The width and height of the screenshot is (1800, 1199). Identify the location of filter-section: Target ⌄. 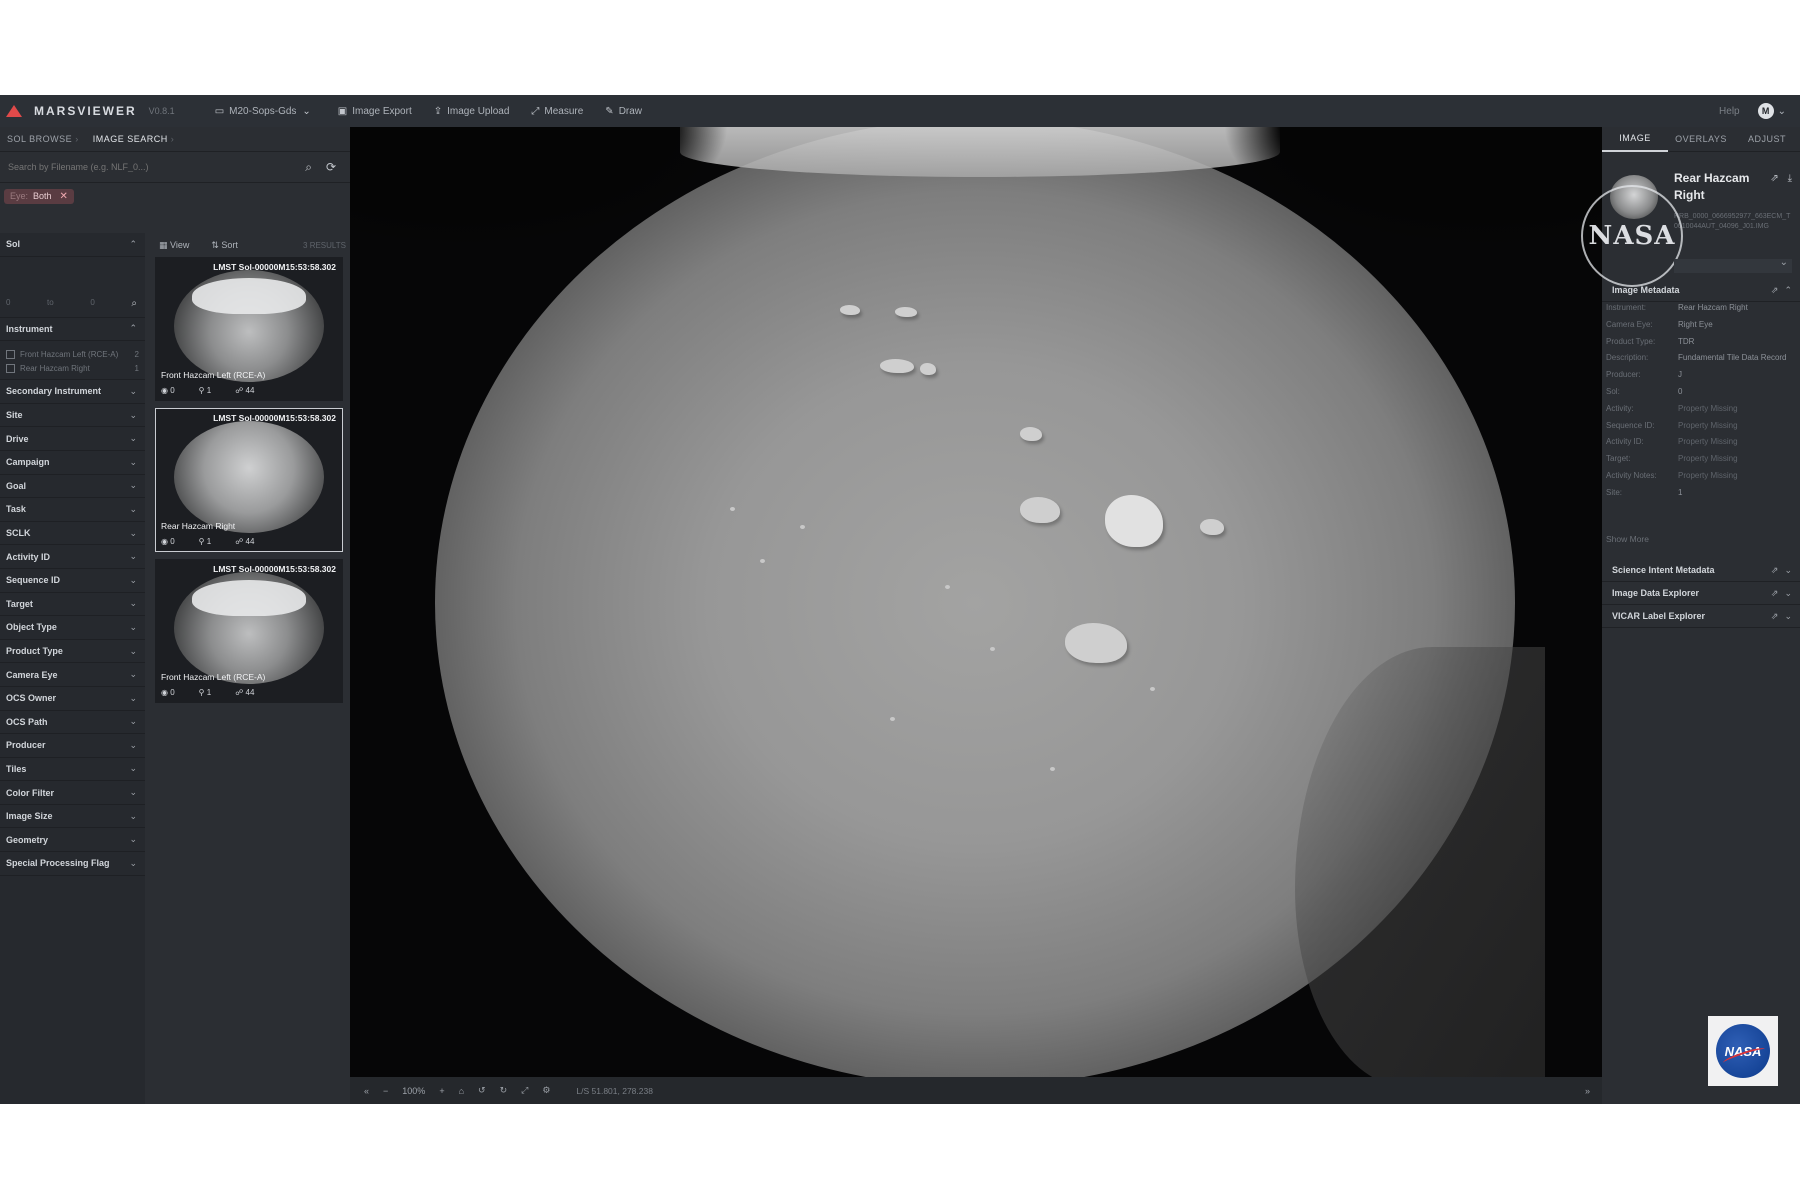
(72, 605).